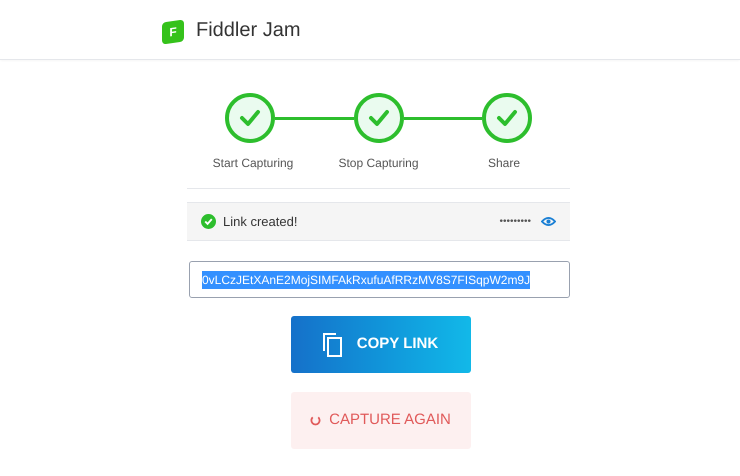 This screenshot has width=740, height=476. I want to click on step-label: Stop Capturing, so click(378, 163).